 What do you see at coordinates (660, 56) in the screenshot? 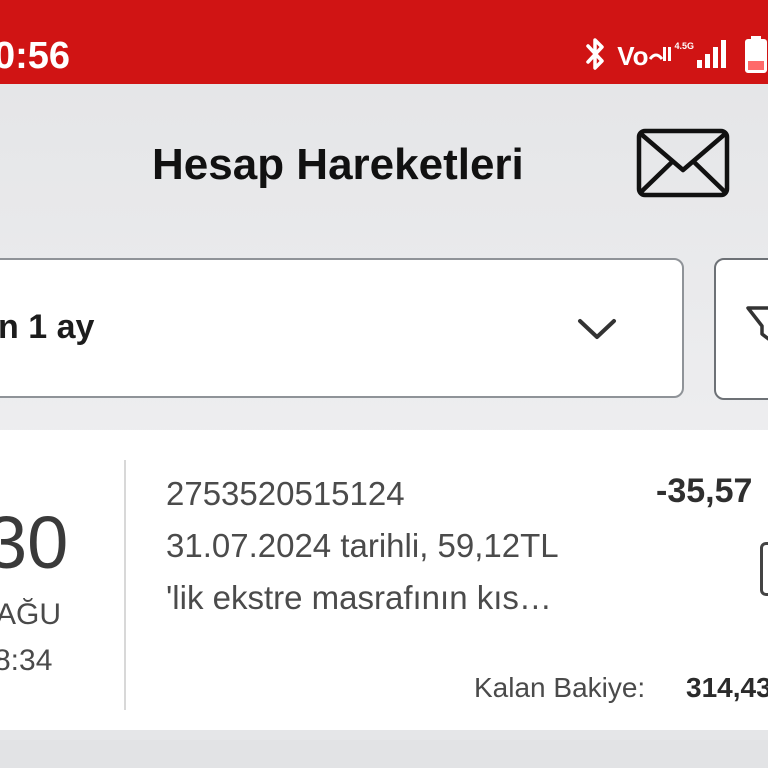
I see `wifi-call-icon` at bounding box center [660, 56].